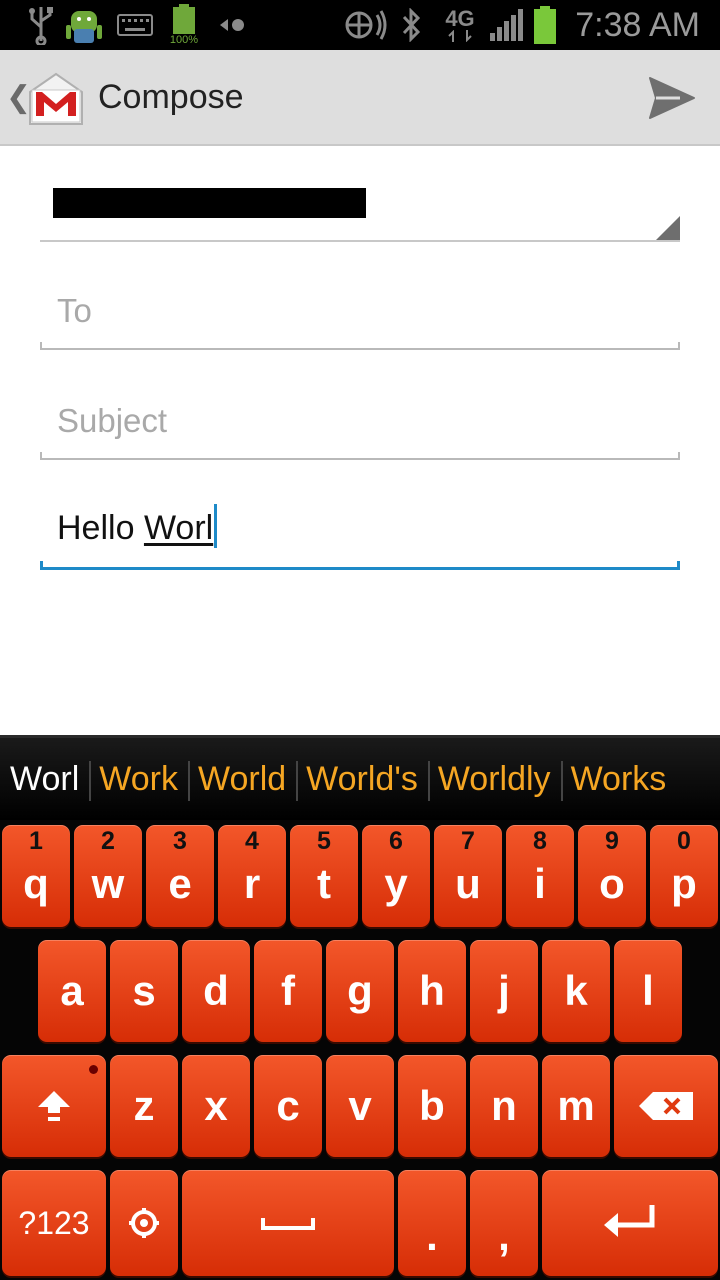  Describe the element at coordinates (494, 779) in the screenshot. I see `suggestion-item: Worldly` at that location.